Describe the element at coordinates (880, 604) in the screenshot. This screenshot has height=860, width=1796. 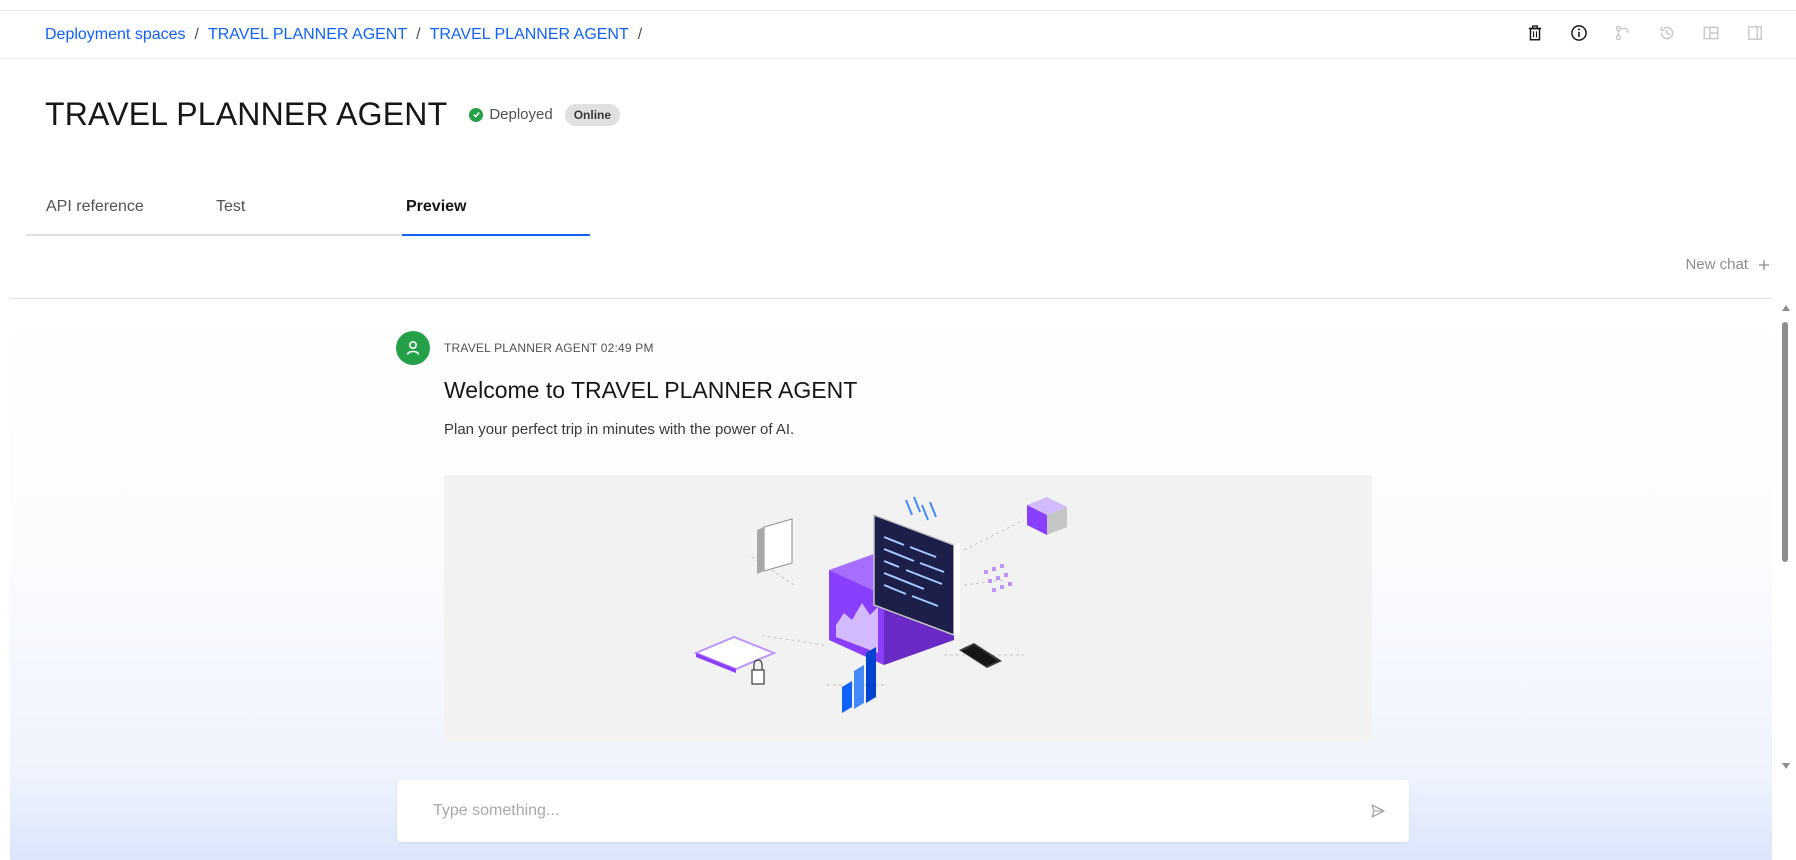
I see `isometric-illustration` at that location.